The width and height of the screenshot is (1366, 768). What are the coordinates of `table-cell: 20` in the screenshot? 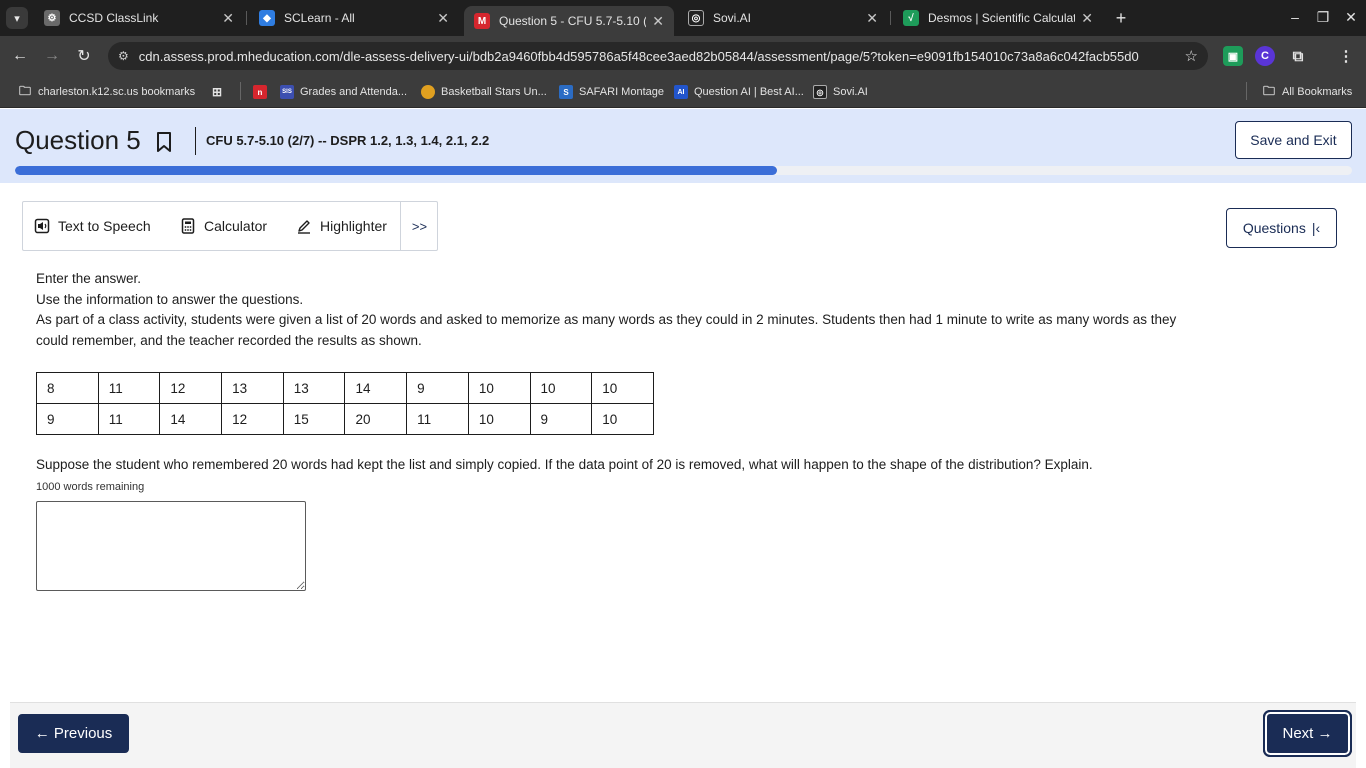 It's located at (376, 419).